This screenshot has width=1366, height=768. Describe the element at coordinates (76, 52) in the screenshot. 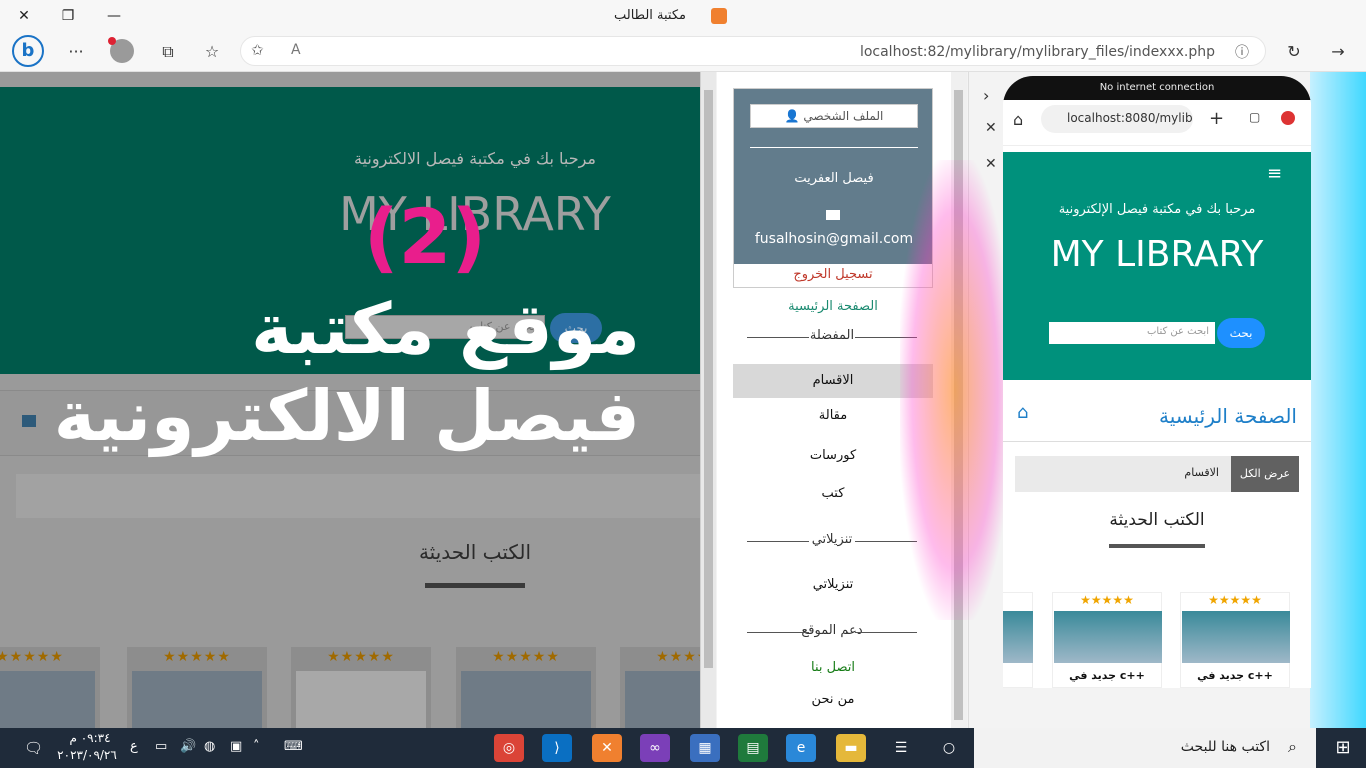

I see `more-options-button: ···` at that location.